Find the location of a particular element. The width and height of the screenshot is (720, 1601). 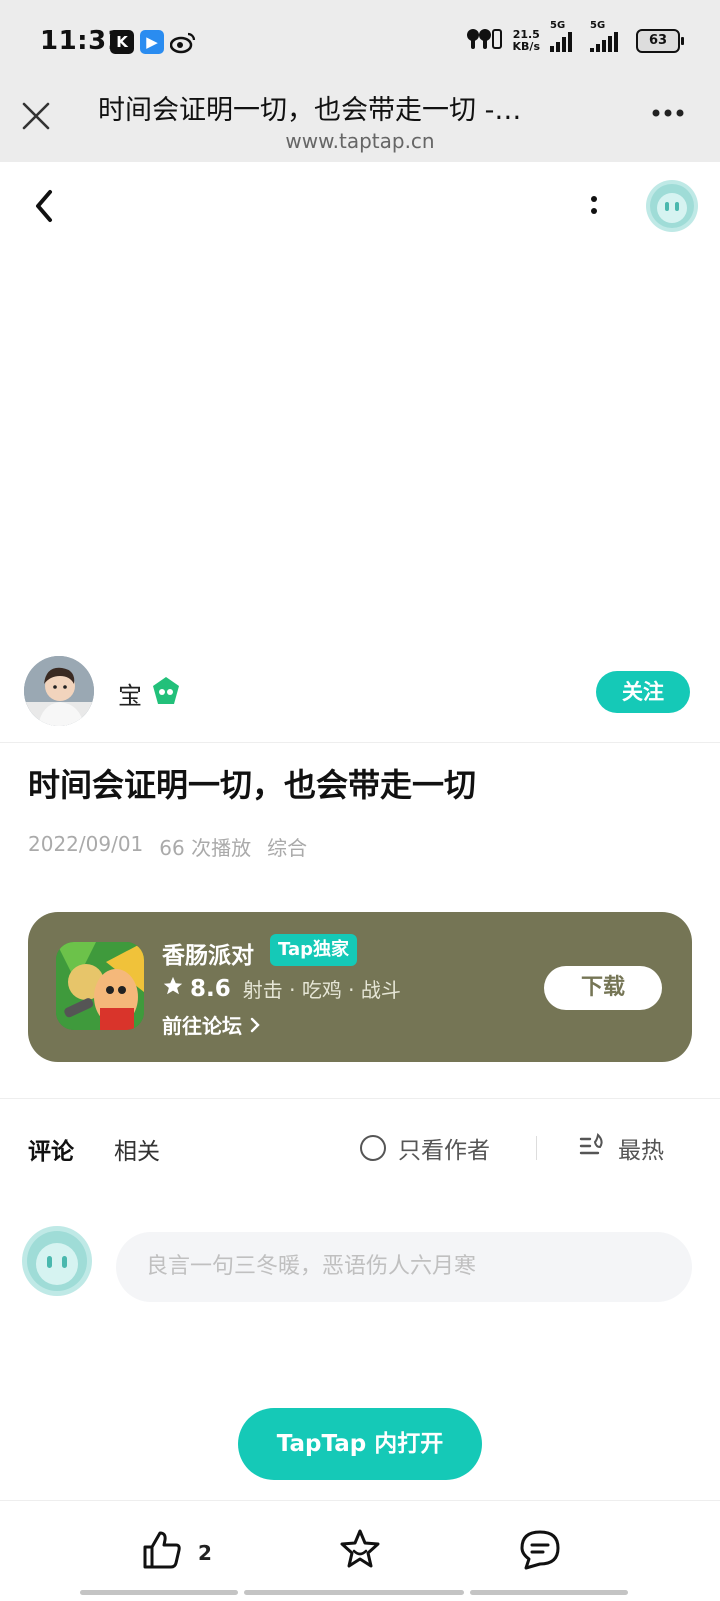

favorite-icon is located at coordinates (360, 1550).